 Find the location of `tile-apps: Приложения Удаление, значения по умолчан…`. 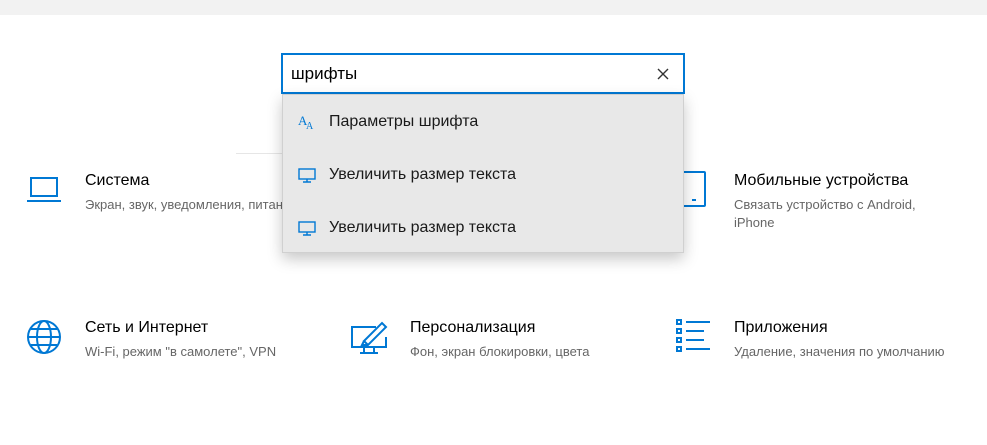

tile-apps: Приложения Удаление, значения по умолчан… is located at coordinates (824, 362).